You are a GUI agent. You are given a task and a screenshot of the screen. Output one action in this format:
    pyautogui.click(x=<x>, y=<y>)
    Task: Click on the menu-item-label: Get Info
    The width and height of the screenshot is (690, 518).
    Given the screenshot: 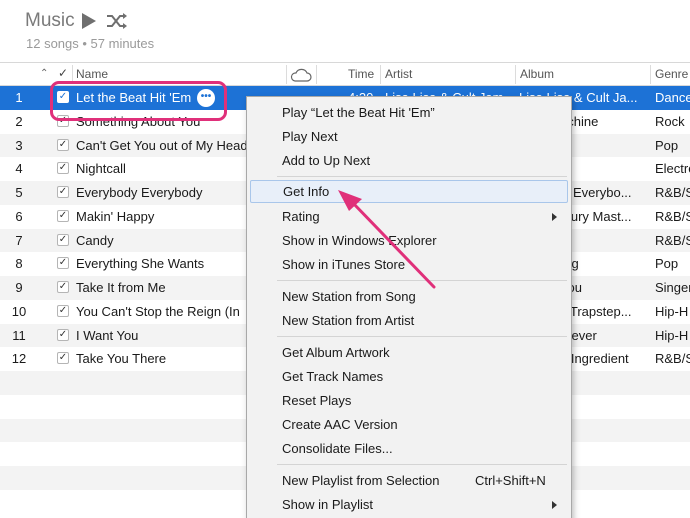 What is the action you would take?
    pyautogui.click(x=306, y=191)
    